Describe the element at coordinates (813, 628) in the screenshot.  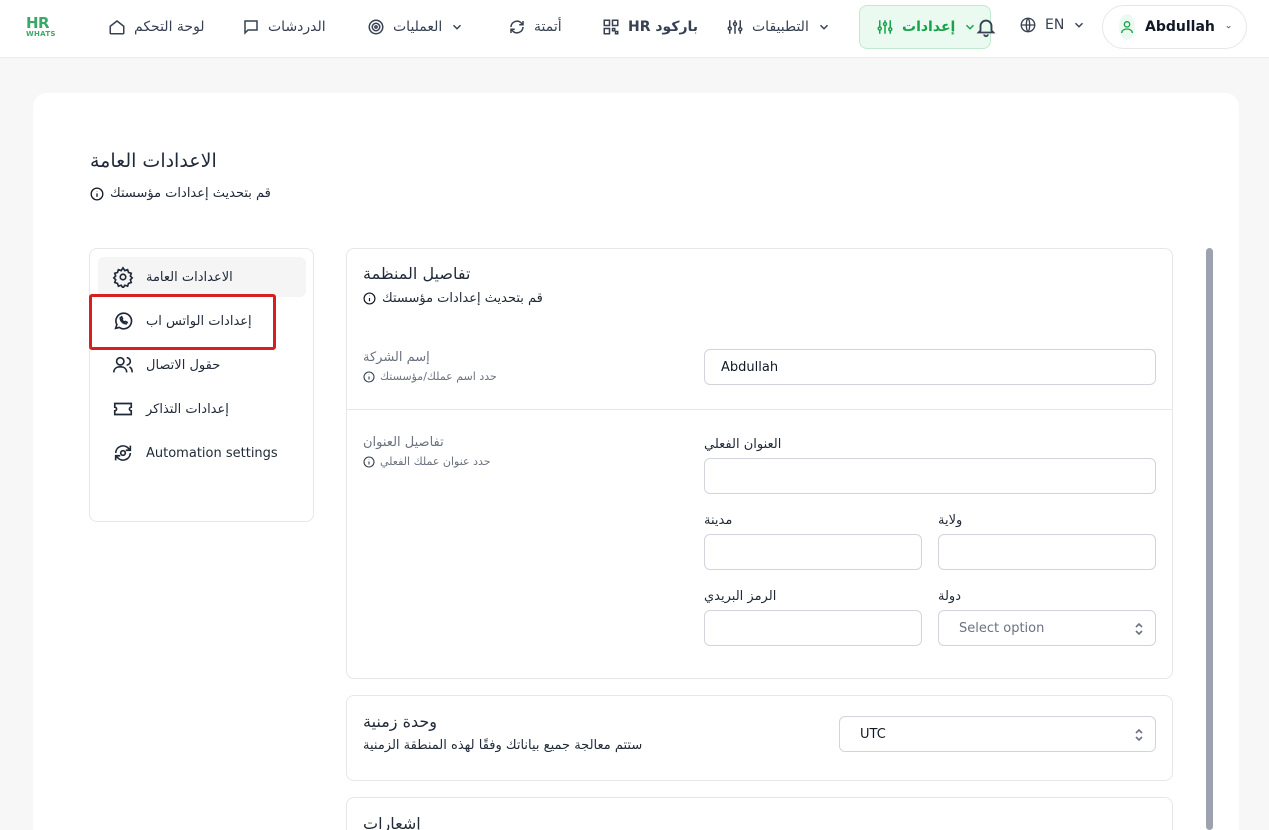
I see `zip-code-input` at that location.